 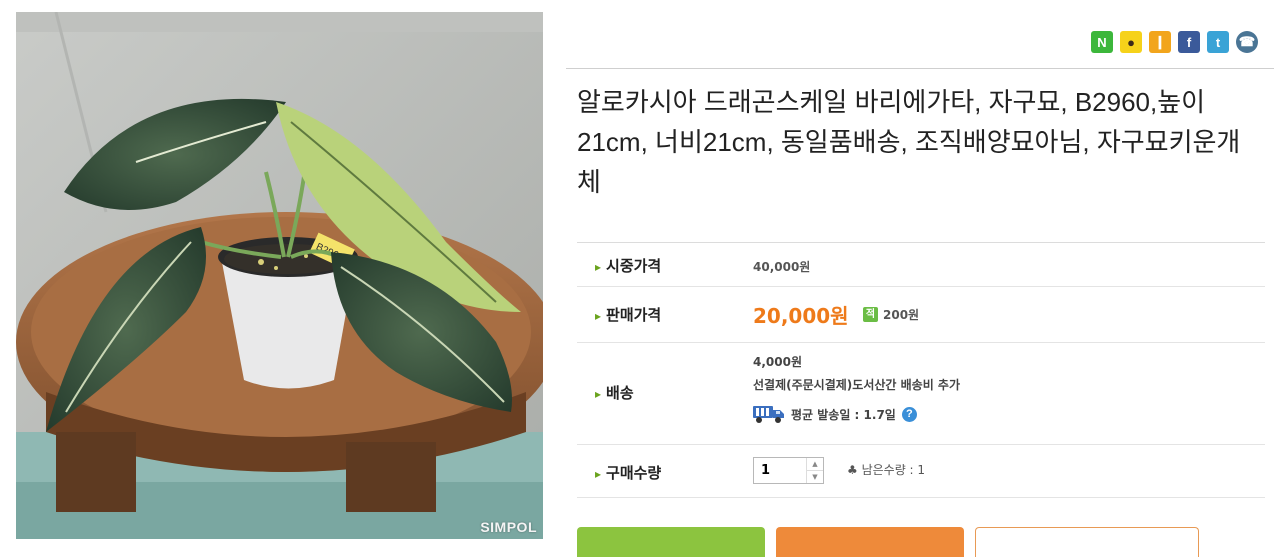 What do you see at coordinates (815, 477) in the screenshot?
I see `quantity-down-button: ▼` at bounding box center [815, 477].